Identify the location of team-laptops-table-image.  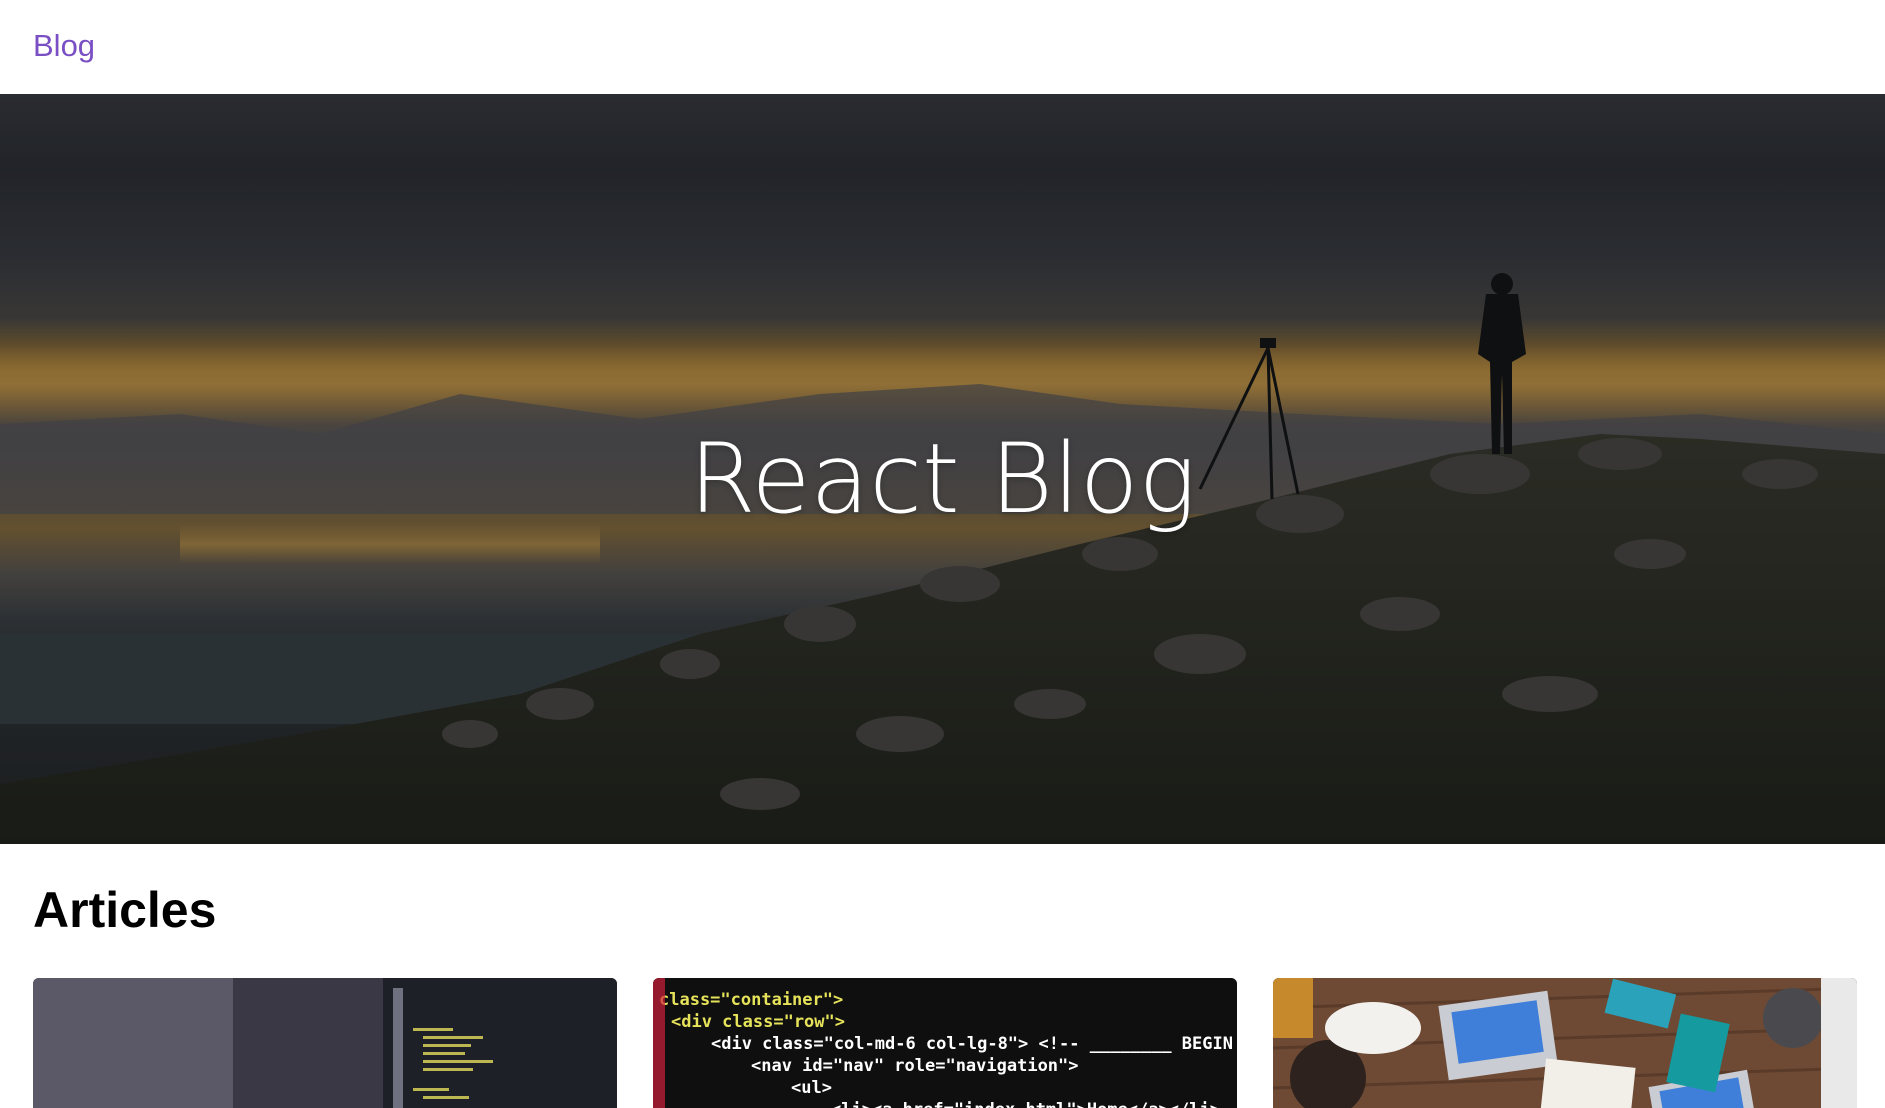
(1565, 1043).